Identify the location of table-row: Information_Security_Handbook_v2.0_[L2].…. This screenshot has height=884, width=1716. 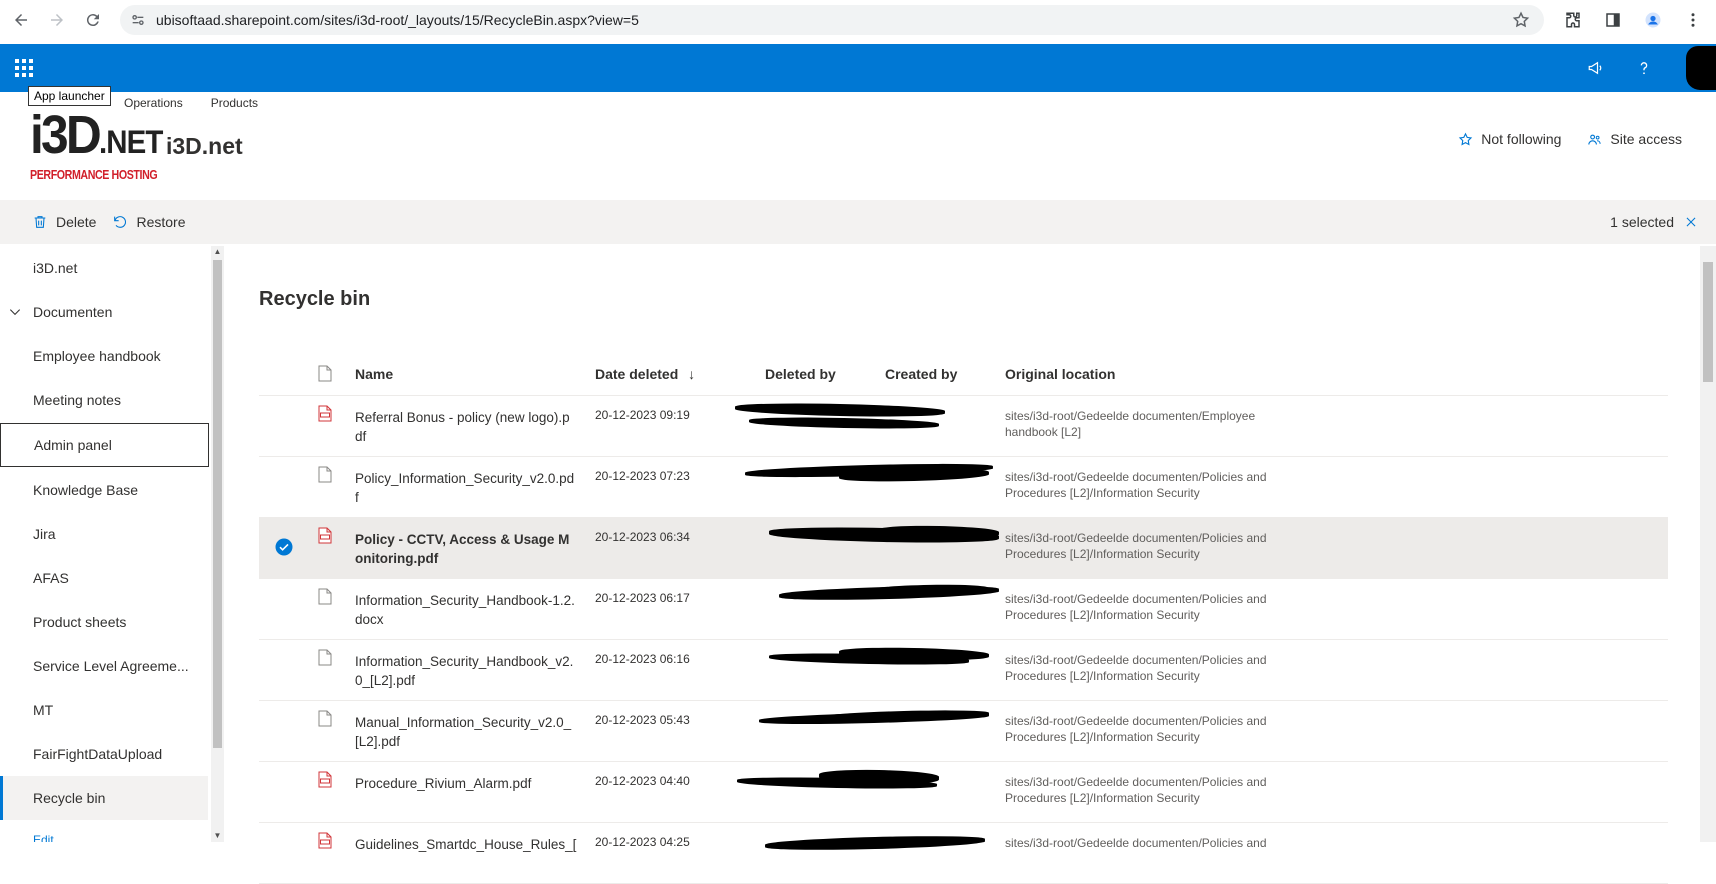
(963, 670).